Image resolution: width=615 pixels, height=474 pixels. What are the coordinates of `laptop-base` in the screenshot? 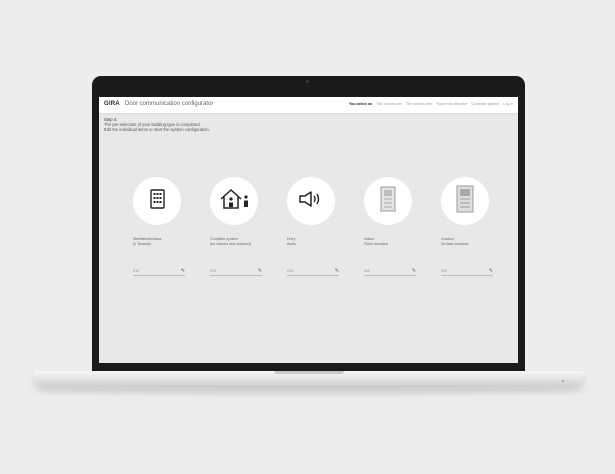 It's located at (309, 378).